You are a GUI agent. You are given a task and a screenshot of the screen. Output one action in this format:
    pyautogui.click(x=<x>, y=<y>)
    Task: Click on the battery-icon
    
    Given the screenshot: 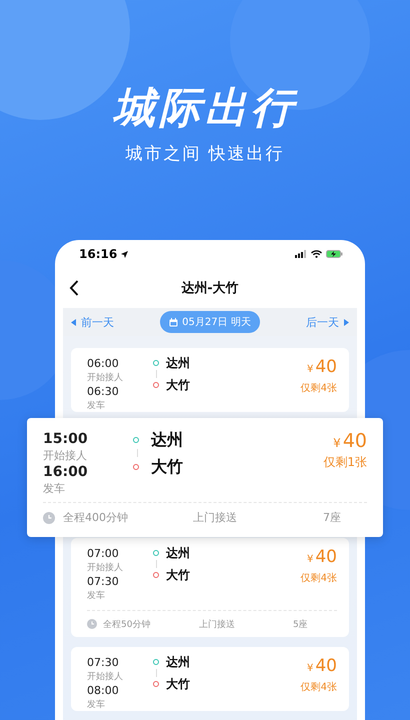 What is the action you would take?
    pyautogui.click(x=334, y=254)
    